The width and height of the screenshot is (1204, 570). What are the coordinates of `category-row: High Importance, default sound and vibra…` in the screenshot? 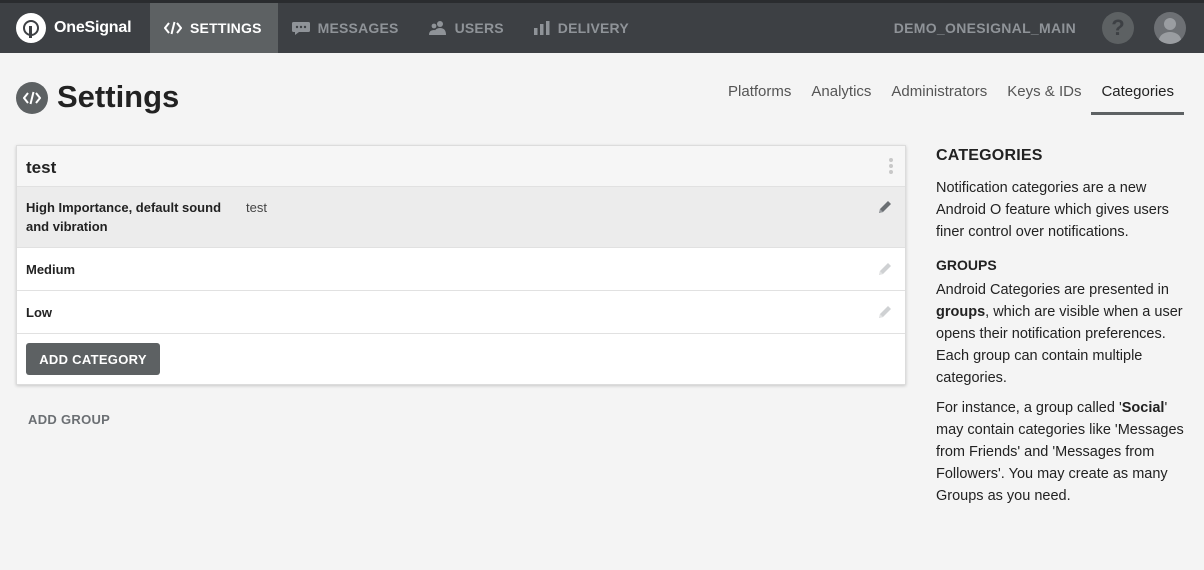 It's located at (461, 217).